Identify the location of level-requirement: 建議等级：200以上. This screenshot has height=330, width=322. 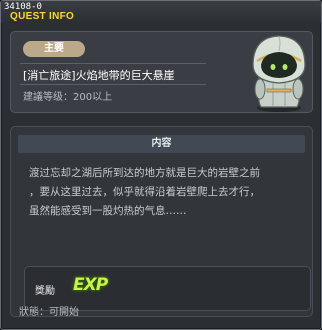
(68, 97).